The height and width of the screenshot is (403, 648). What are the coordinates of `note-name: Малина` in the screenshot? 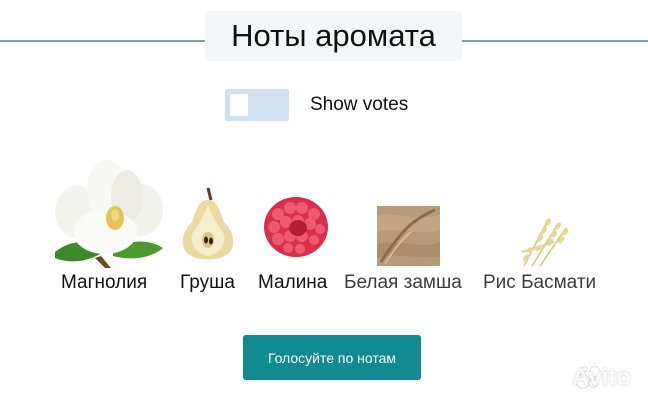 It's located at (293, 282).